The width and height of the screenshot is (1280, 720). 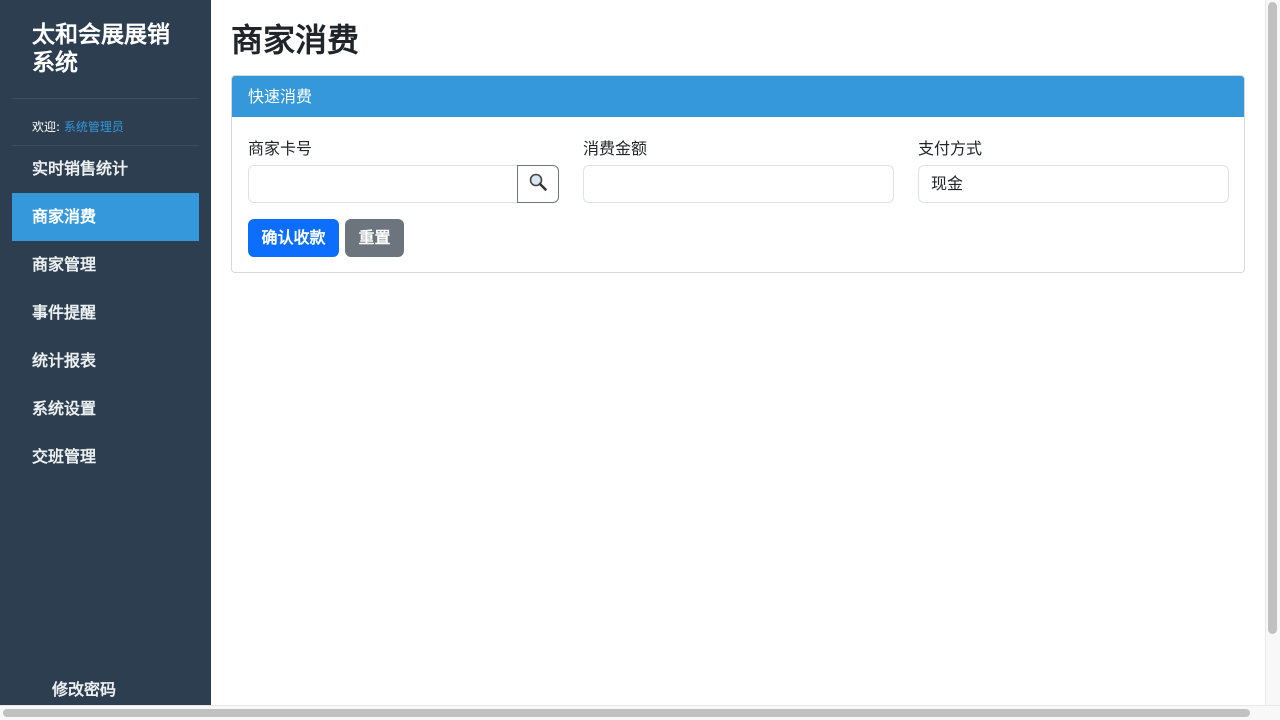 What do you see at coordinates (94, 127) in the screenshot?
I see `current-user-link: 系统管理员` at bounding box center [94, 127].